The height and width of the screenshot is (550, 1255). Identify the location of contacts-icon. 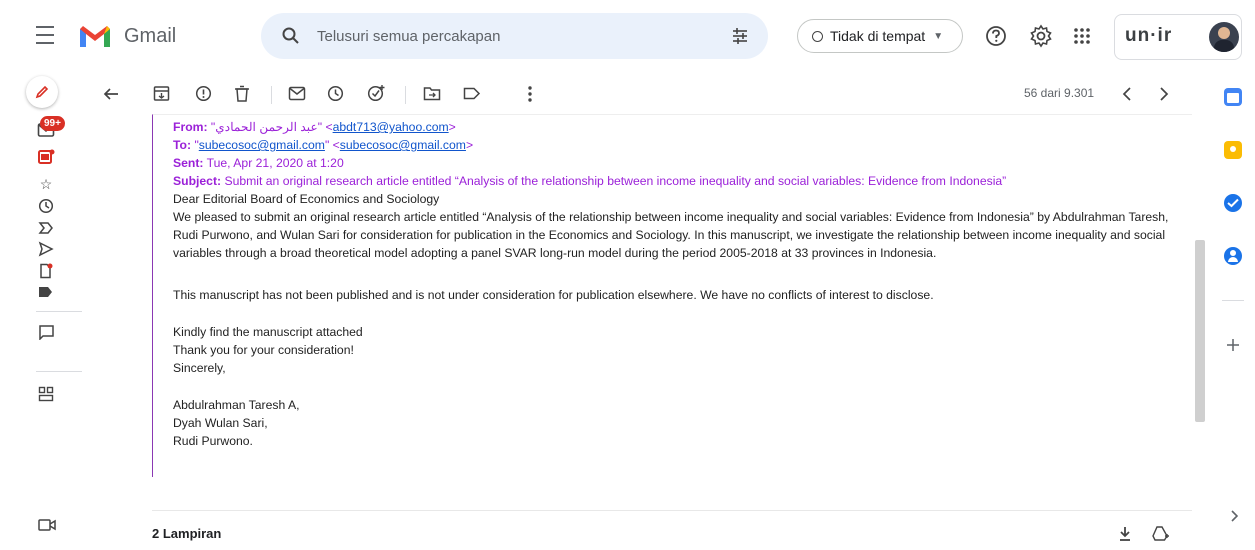
(1233, 256).